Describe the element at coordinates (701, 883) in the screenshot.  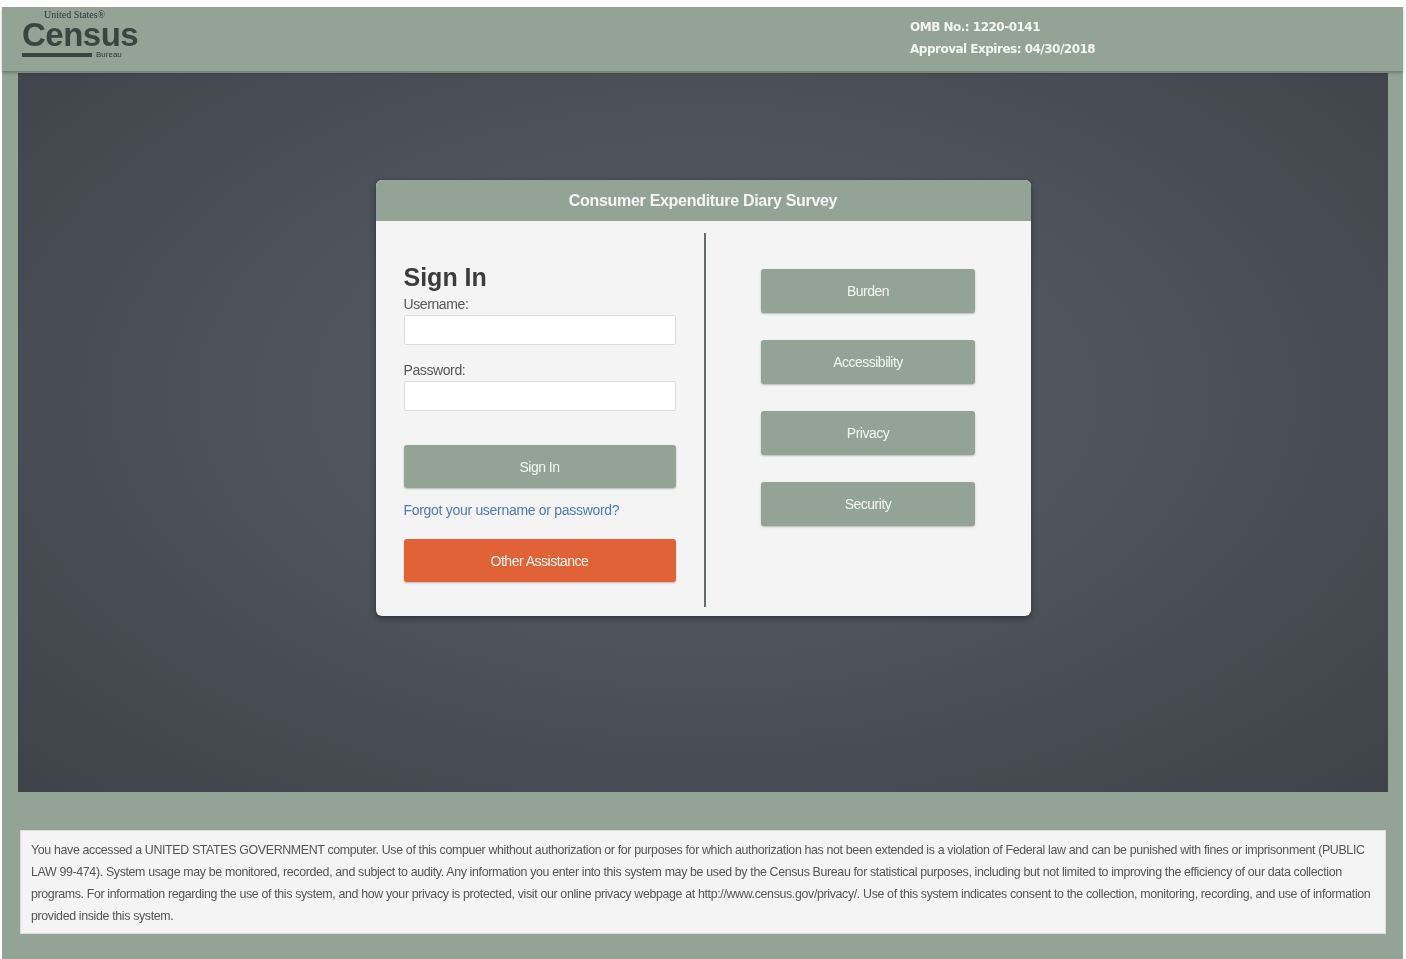
I see `legal-notice: You have accessed a UNITED STATES GOVERNMENT computer. Use of this compuer whithout authorization or for purposes for which authorization has not been extended is a violation of Federal law and can be punished with fines or imprisonment (PUBLIC LAW 99-474). System usage may be monitored, recorded, and subject to audity. Any information you enter into this system may be used by the Census Bureau for statistical purposes, including but not limited to improving the efficiency of our data collection programs. For information regarding the use of this system, and how your privacy is protected, visit our online privacy webpage at http://www.census.gov/privacy/. Use of this system indicates consent to the collection, monitoring, recording, and use of information provided inside this system.` at that location.